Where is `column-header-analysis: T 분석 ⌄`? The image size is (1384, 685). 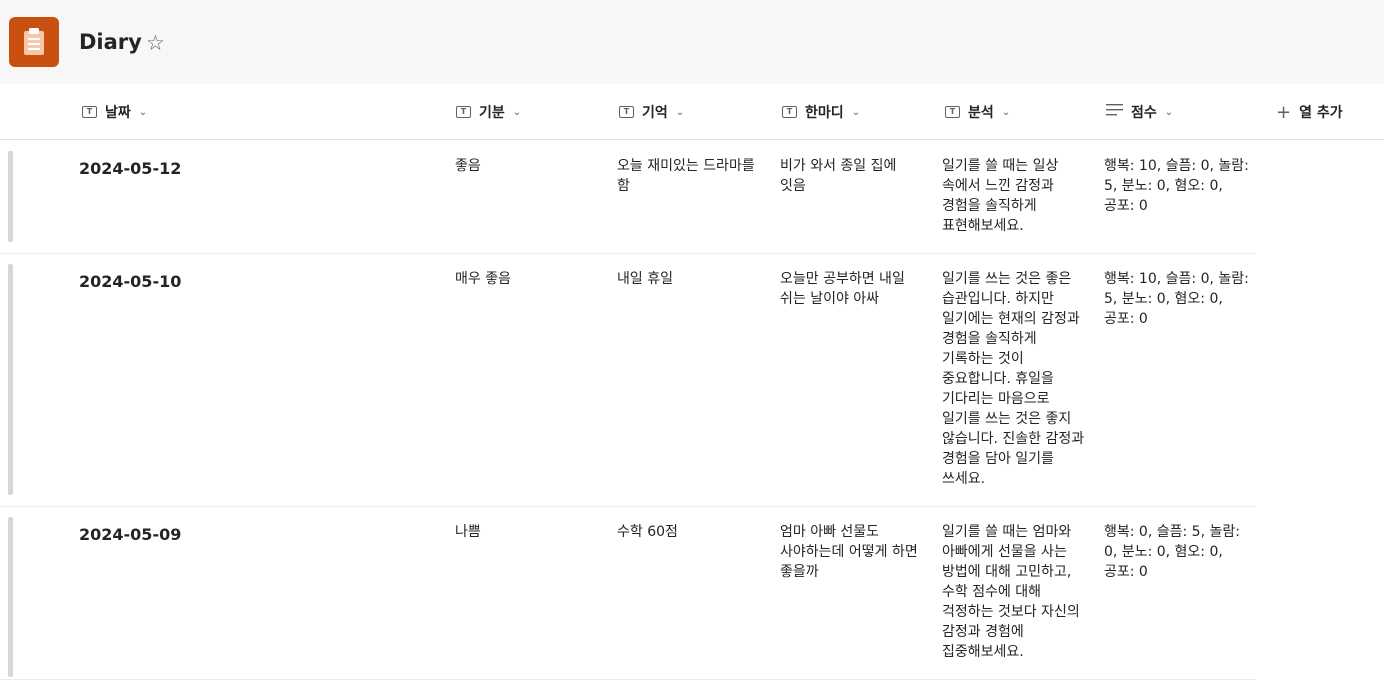
column-header-analysis: T 분석 ⌄ is located at coordinates (977, 112).